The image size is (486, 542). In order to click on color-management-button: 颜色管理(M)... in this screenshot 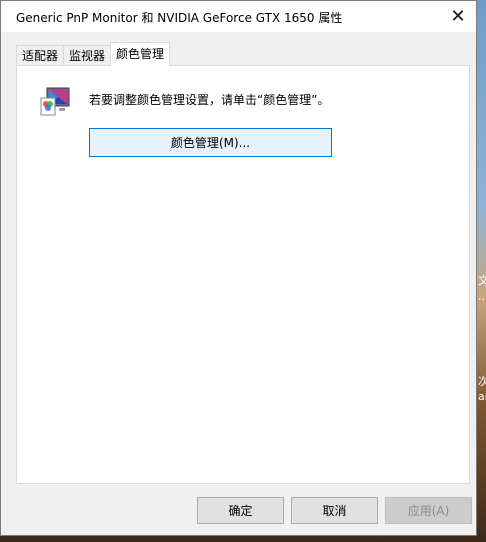, I will do `click(210, 142)`.